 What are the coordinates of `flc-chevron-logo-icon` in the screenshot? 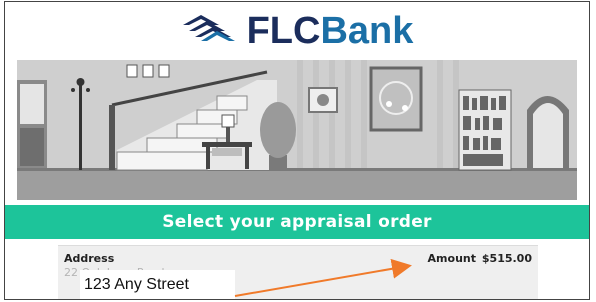 It's located at (211, 30).